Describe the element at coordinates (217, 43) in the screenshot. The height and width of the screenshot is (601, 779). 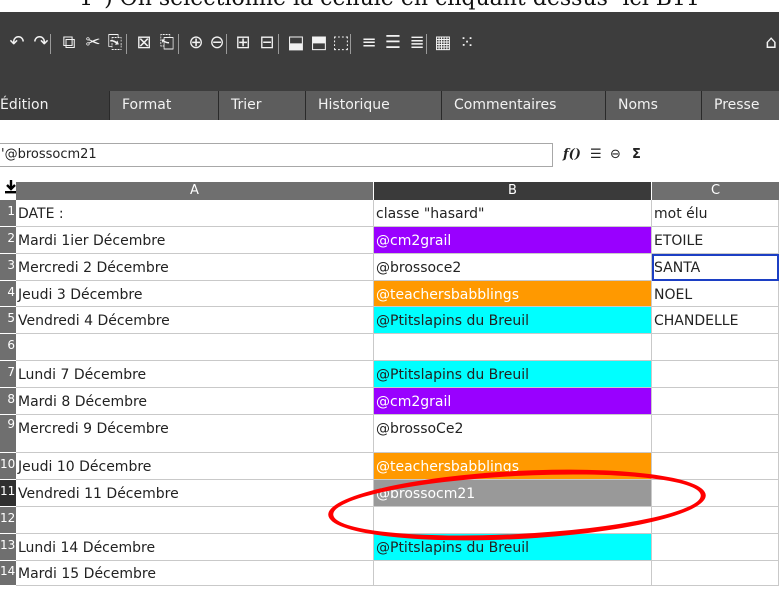
I see `unlock-icon: ⊖` at that location.